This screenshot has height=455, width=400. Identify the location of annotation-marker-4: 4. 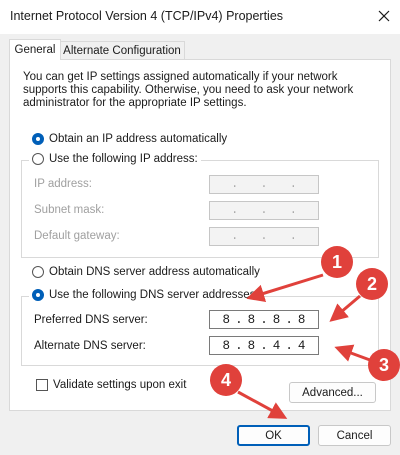
(226, 380).